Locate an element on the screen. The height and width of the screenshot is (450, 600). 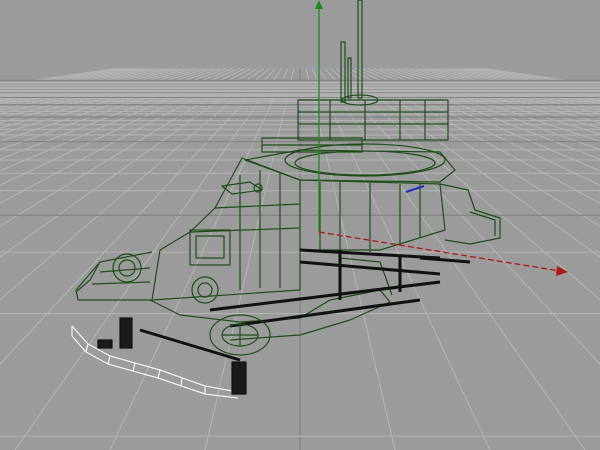
front-bumper is located at coordinates (155, 362).